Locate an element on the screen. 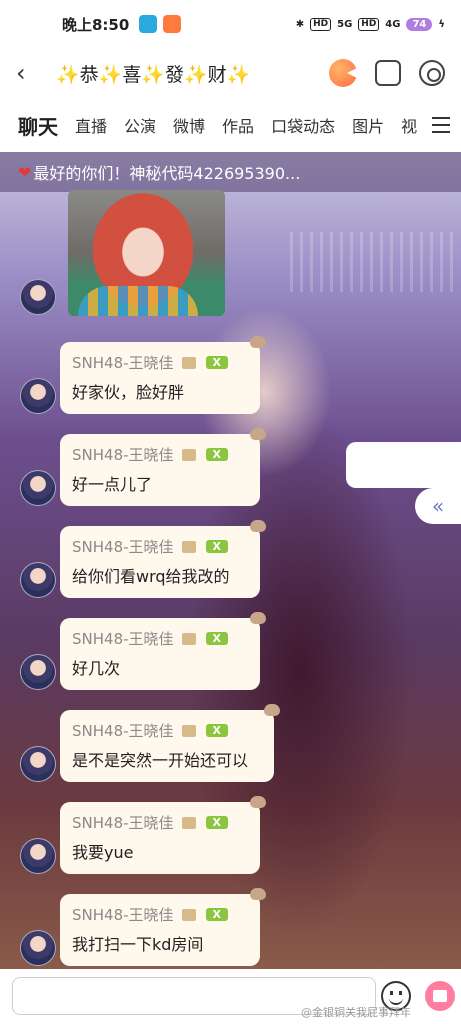 This screenshot has width=461, height=1024. app-notification-icon is located at coordinates (172, 24).